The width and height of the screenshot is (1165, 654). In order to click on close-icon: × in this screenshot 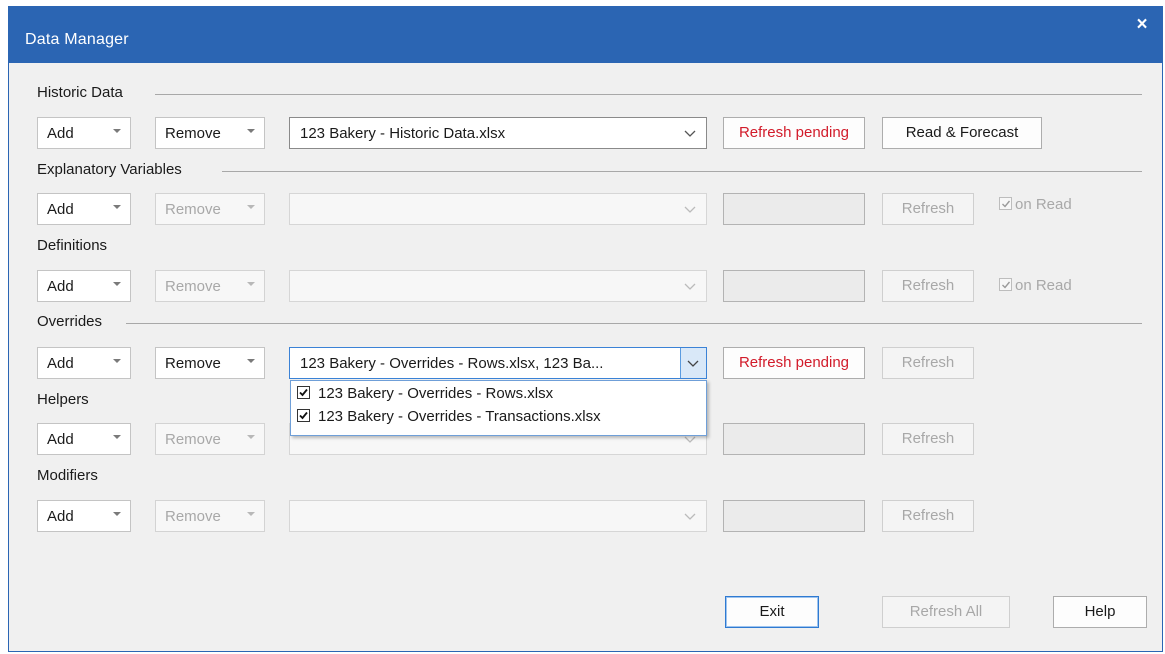, I will do `click(1142, 25)`.